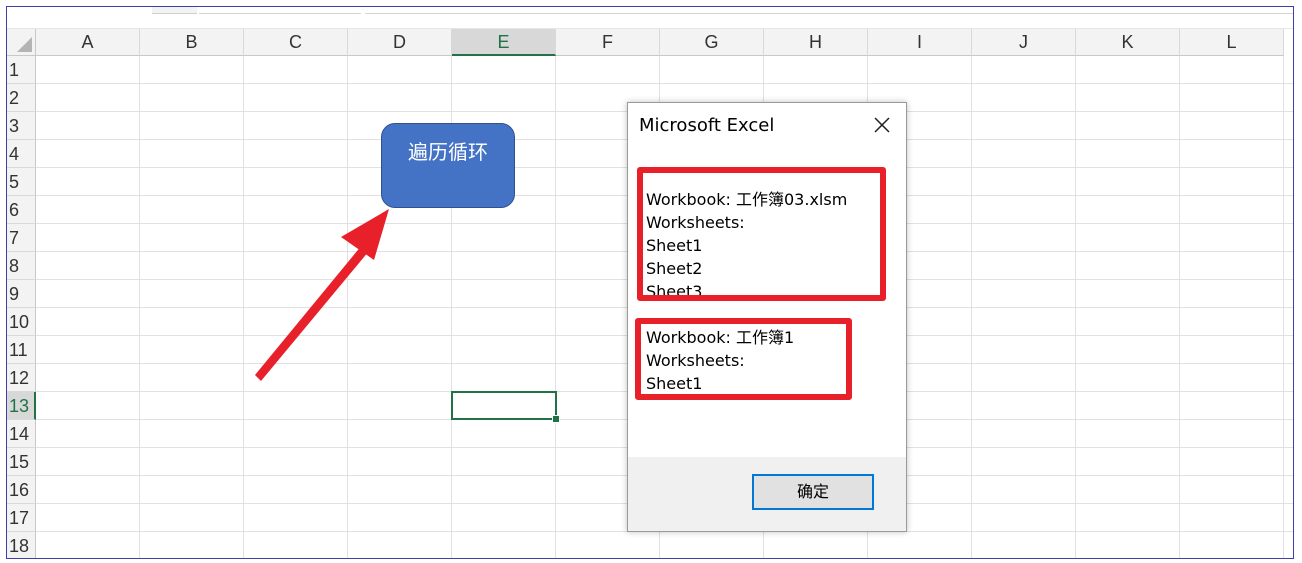 This screenshot has height=563, width=1302. I want to click on row-header-13: 13, so click(21, 406).